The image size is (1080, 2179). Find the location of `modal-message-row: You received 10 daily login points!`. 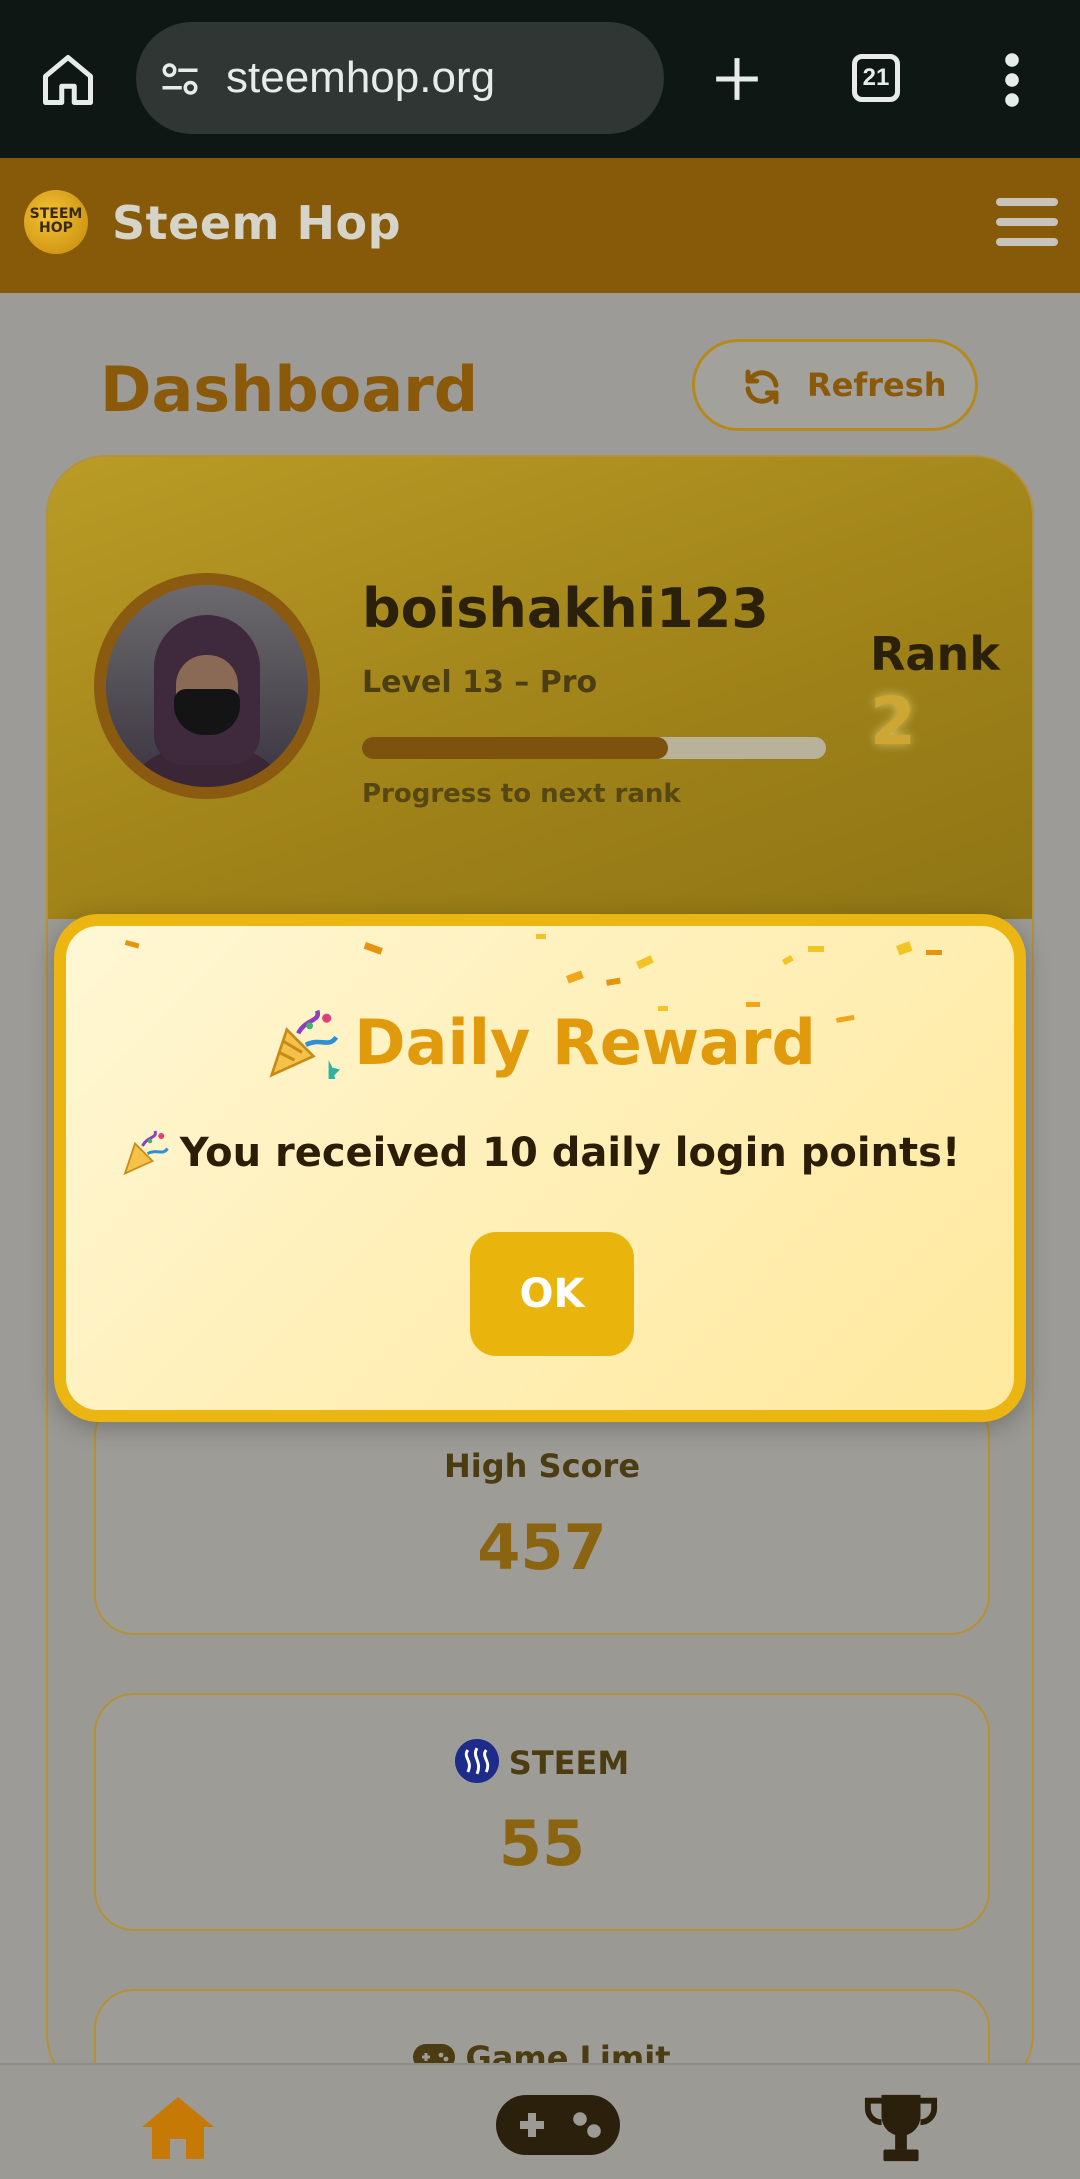

modal-message-row: You received 10 daily login points! is located at coordinates (540, 1155).